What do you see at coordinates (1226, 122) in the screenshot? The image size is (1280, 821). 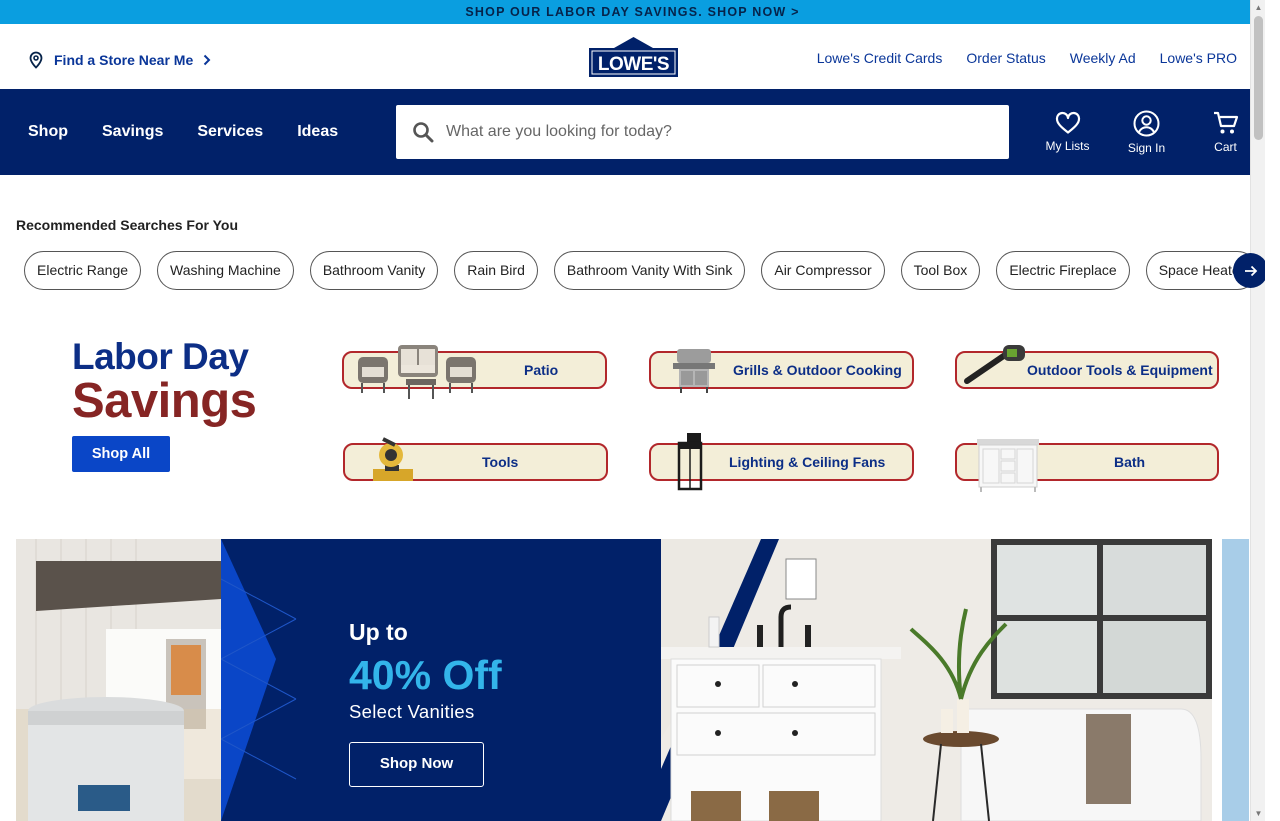 I see `cart-icon` at bounding box center [1226, 122].